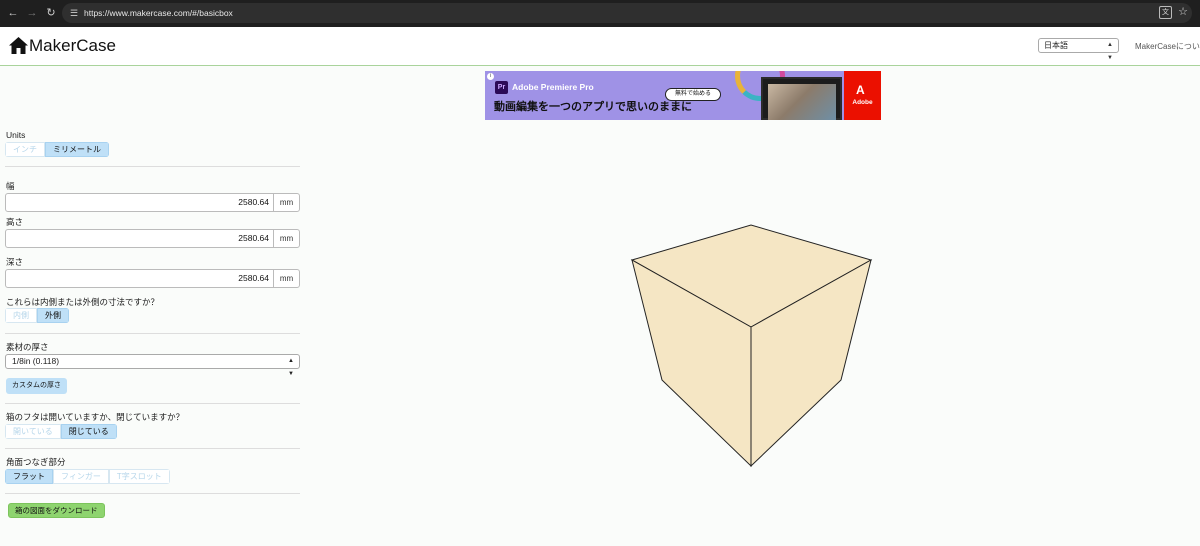  Describe the element at coordinates (490, 76) in the screenshot. I see `ad-info-icon: i` at that location.